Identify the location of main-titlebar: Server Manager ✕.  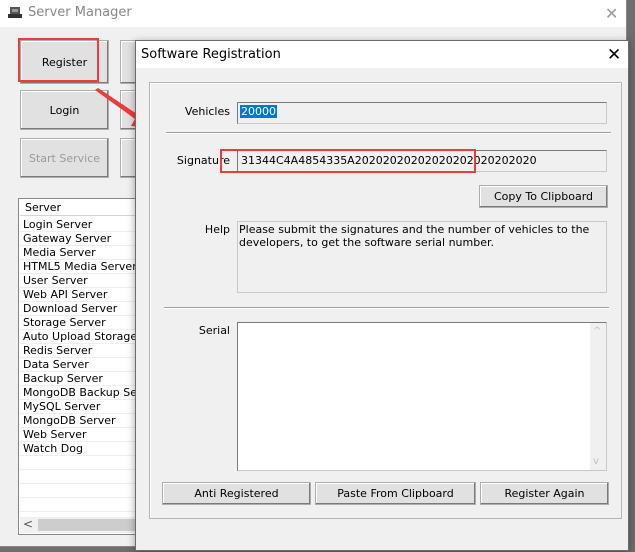
(313, 13).